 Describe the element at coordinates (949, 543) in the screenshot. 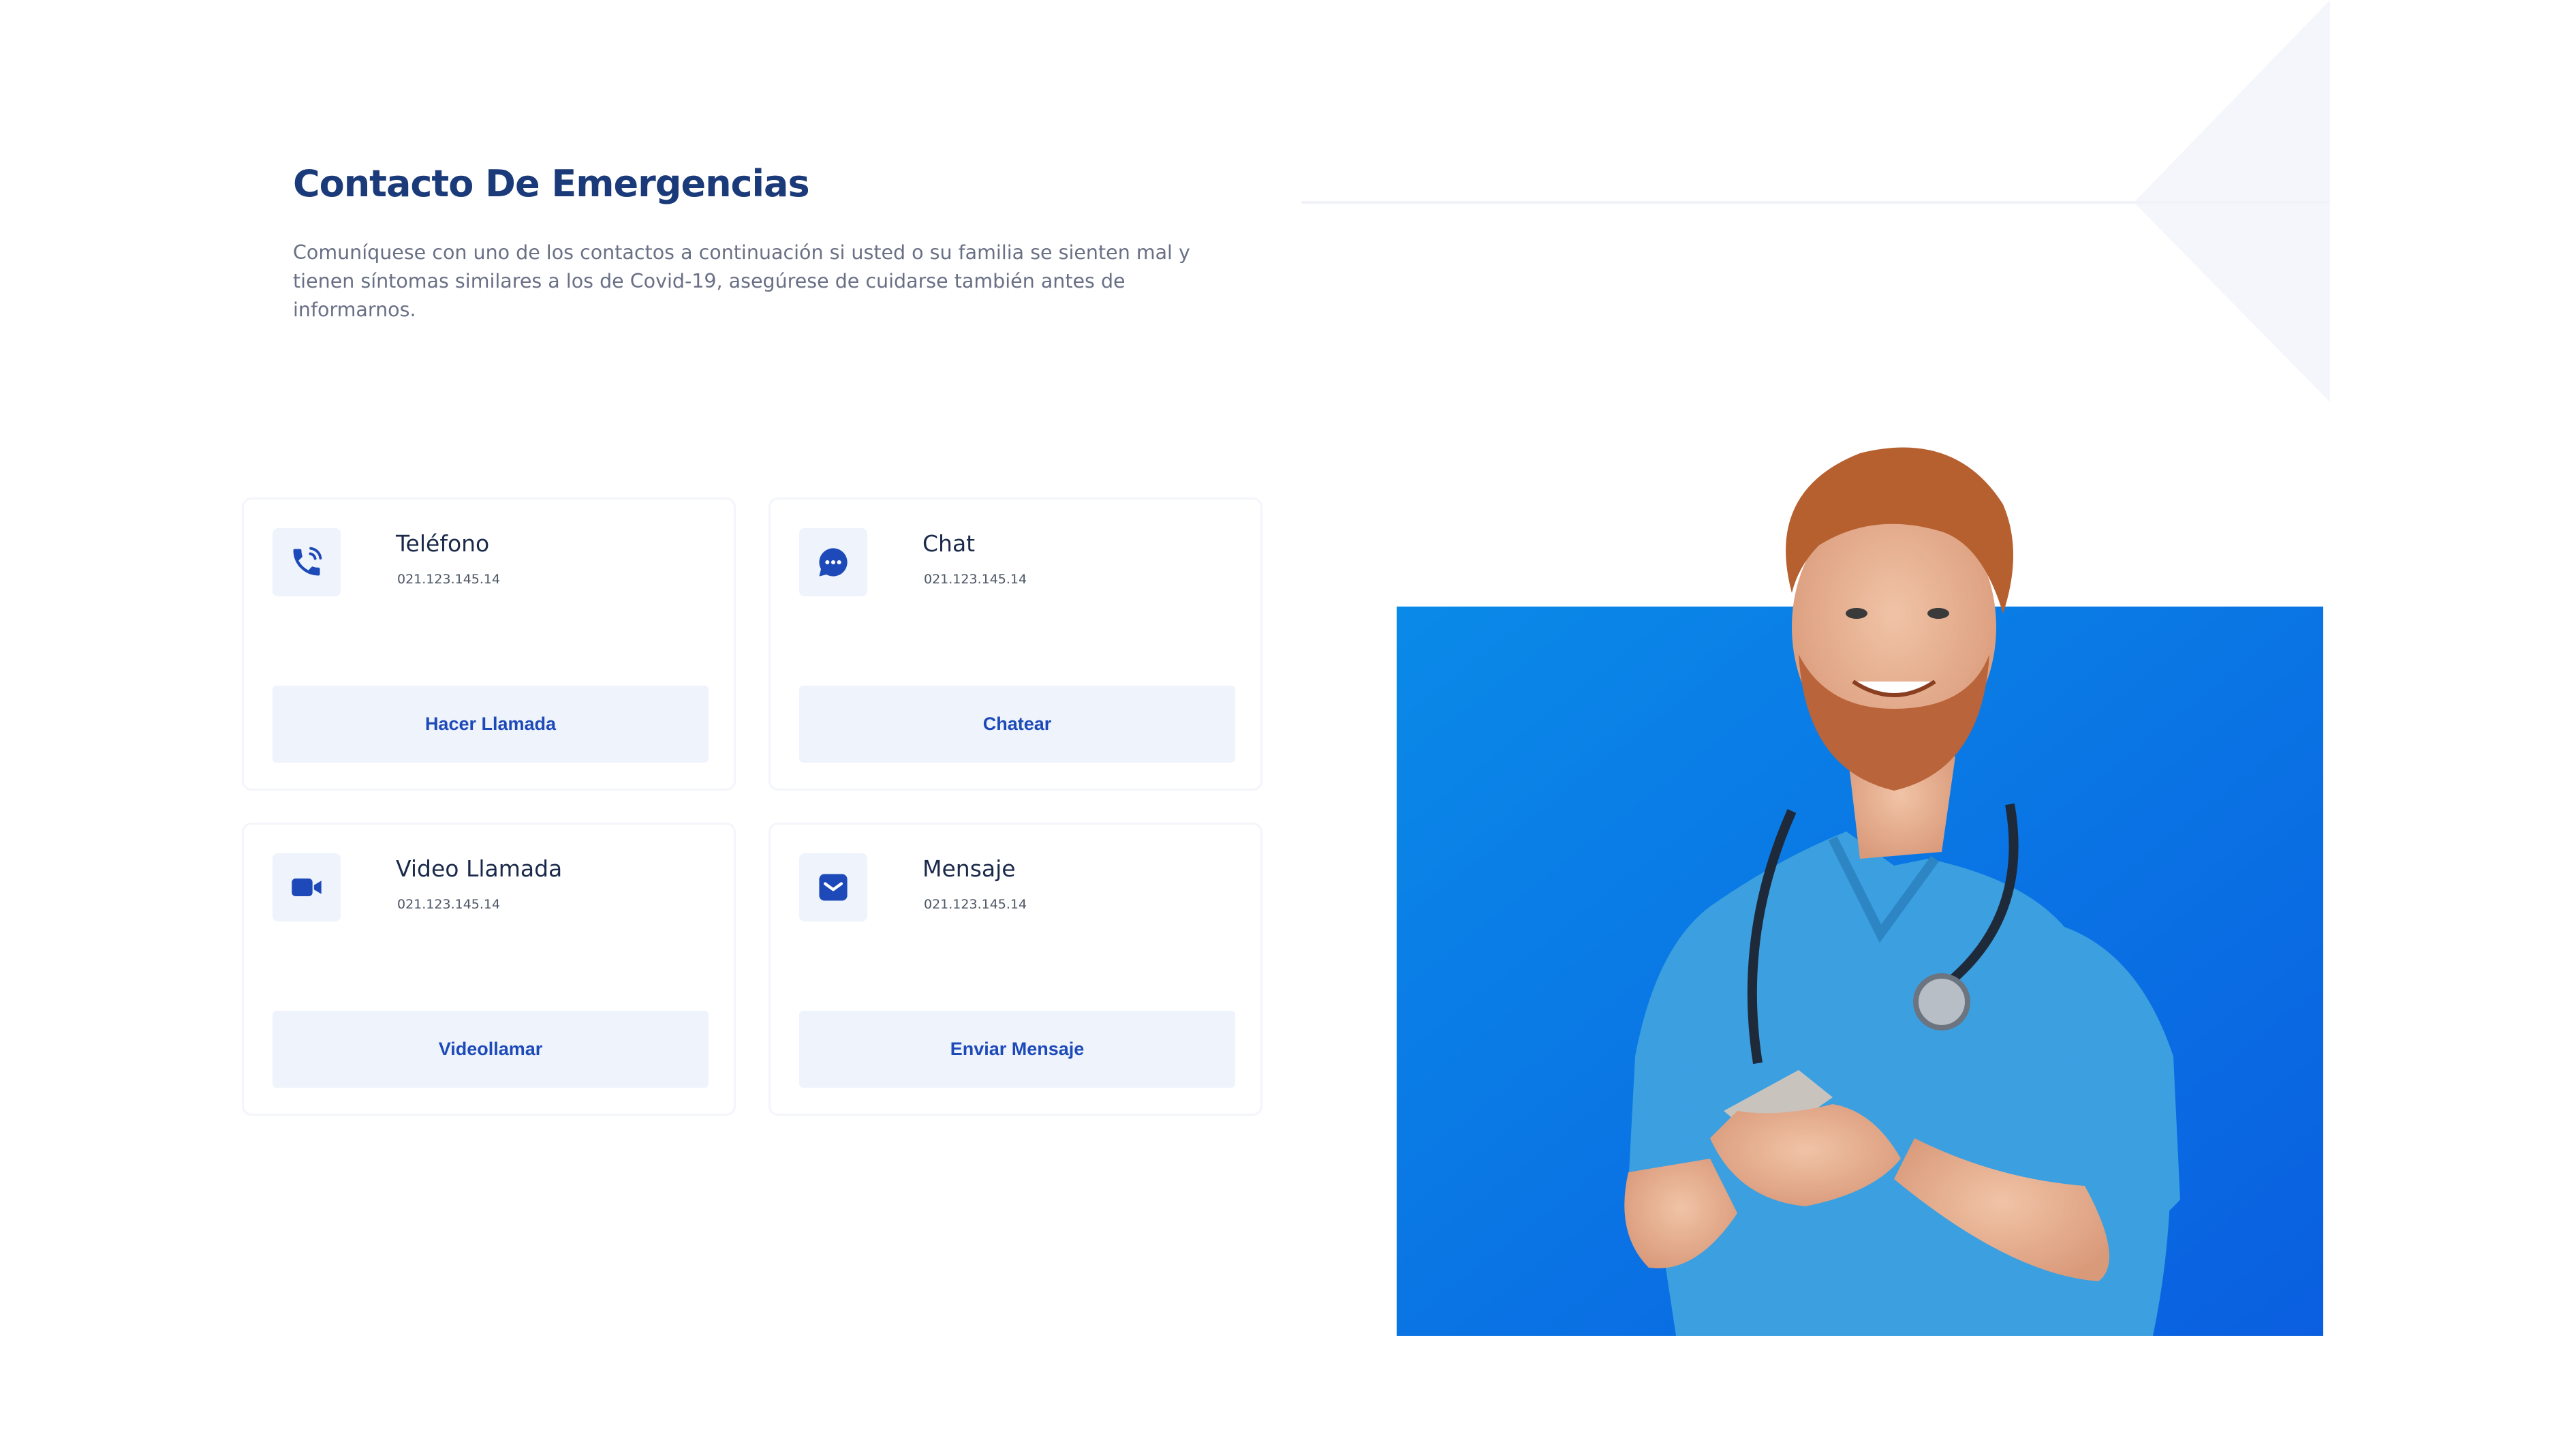

I see `card-title: Chat` at that location.